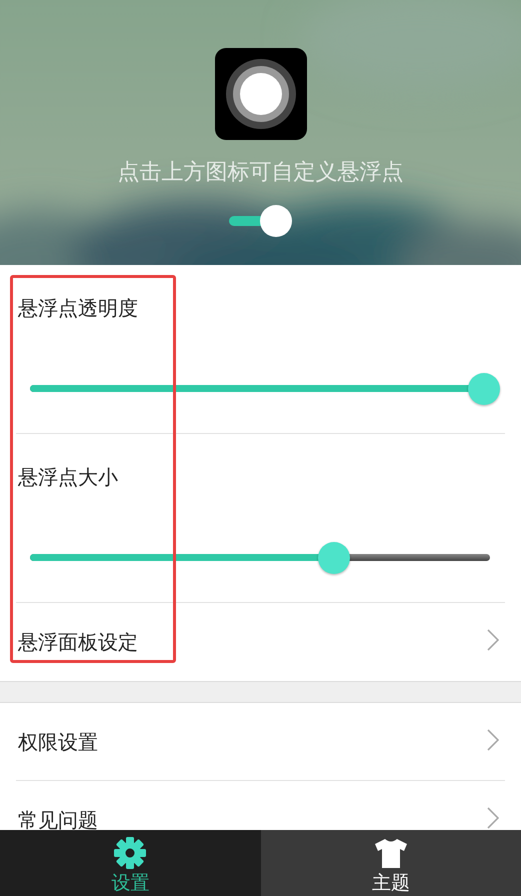 Image resolution: width=521 pixels, height=896 pixels. I want to click on app-icon, so click(260, 94).